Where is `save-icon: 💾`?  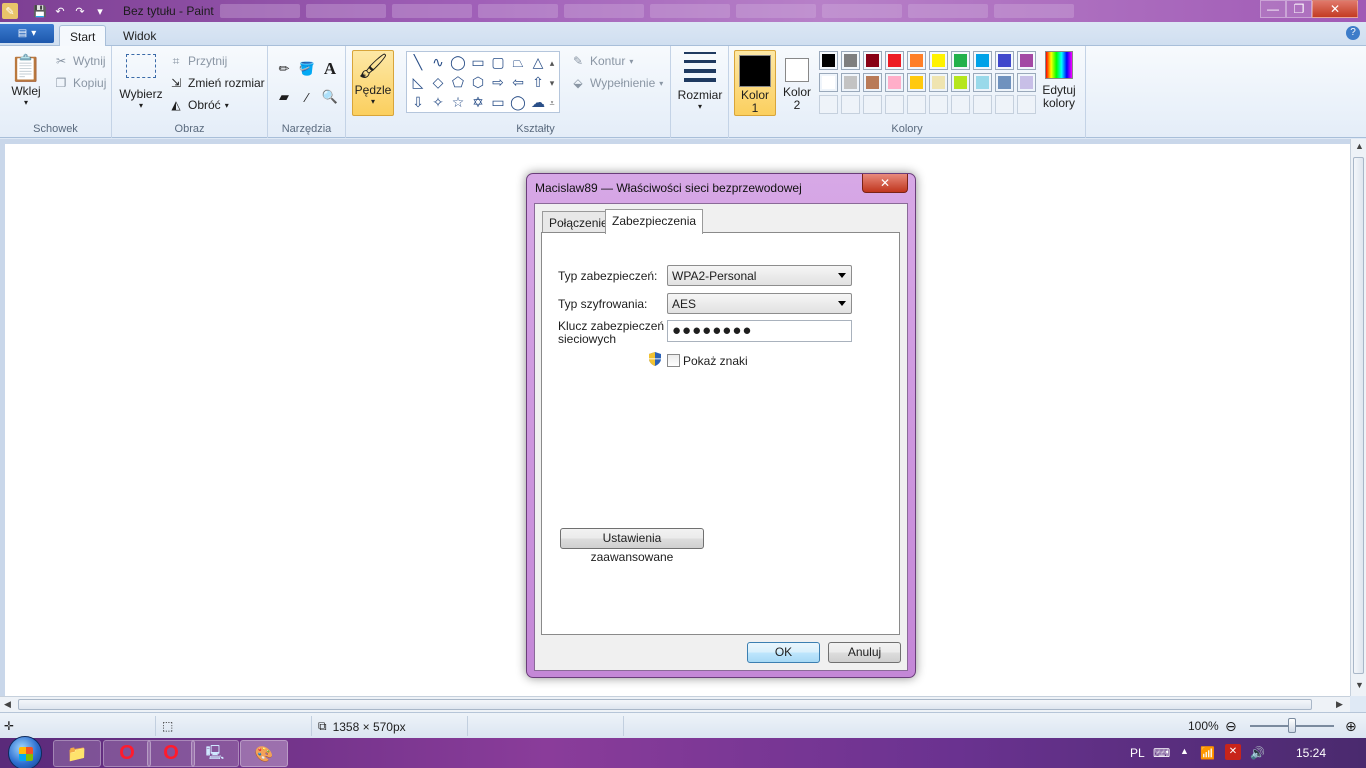
save-icon: 💾 is located at coordinates (40, 11).